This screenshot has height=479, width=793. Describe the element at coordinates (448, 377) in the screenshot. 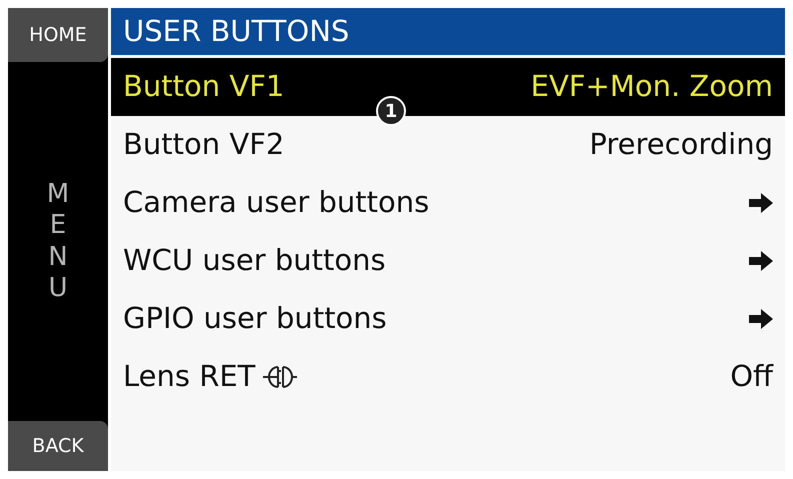

I see `menu-row: Lens RET Off` at that location.